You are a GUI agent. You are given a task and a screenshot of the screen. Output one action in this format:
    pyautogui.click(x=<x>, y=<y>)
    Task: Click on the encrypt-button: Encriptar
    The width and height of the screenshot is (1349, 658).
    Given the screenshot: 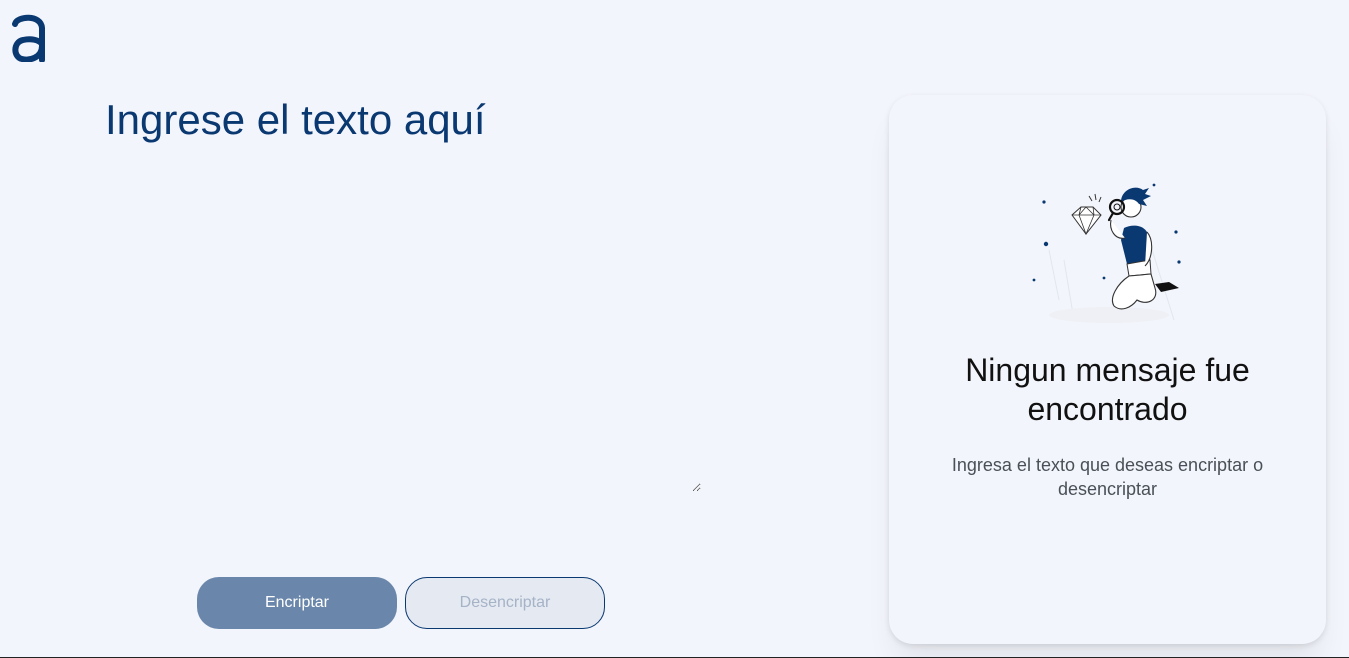 What is the action you would take?
    pyautogui.click(x=297, y=603)
    